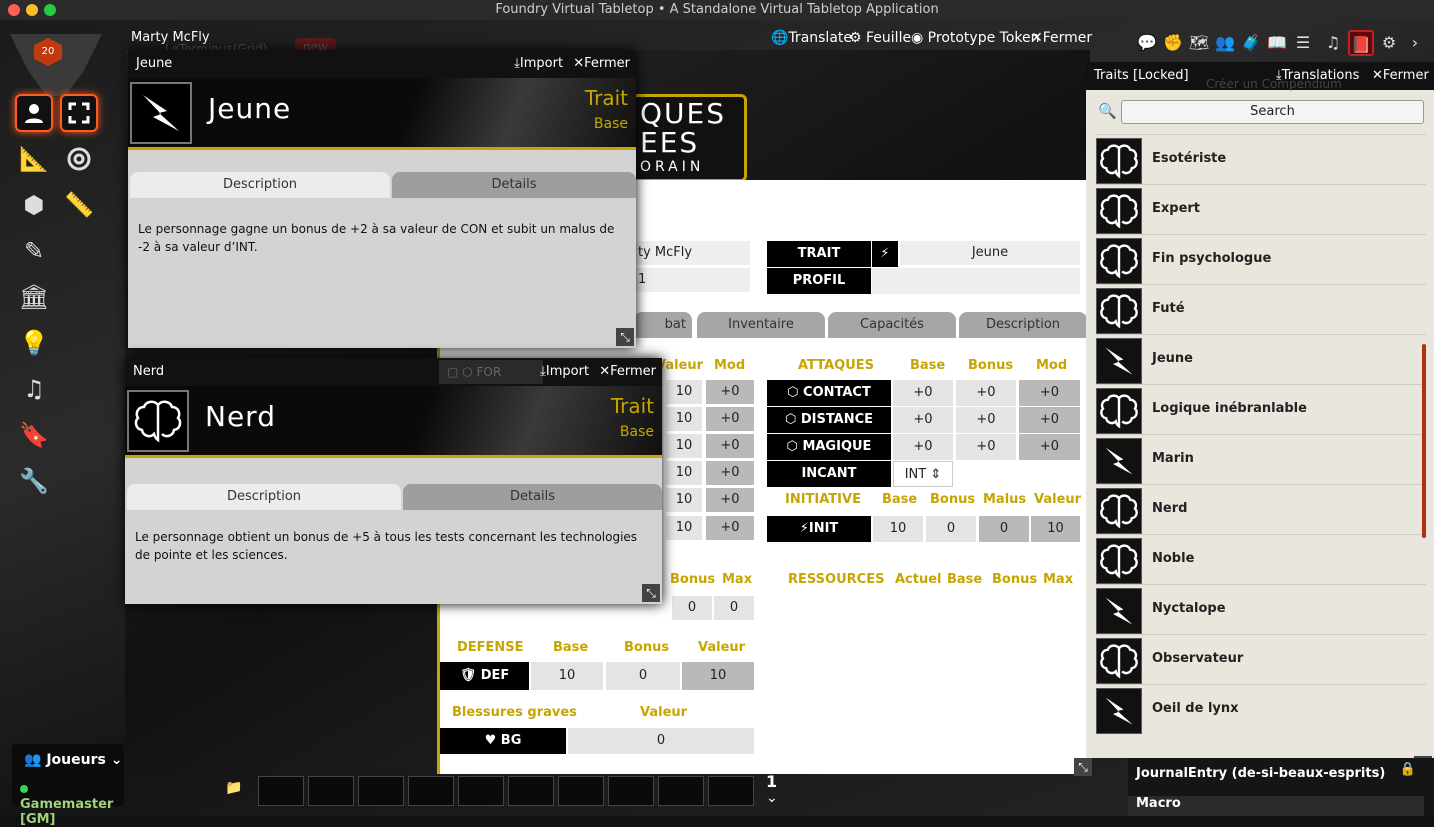 The width and height of the screenshot is (1434, 827). I want to click on close-sheet-button: ✕Fermer, so click(1061, 38).